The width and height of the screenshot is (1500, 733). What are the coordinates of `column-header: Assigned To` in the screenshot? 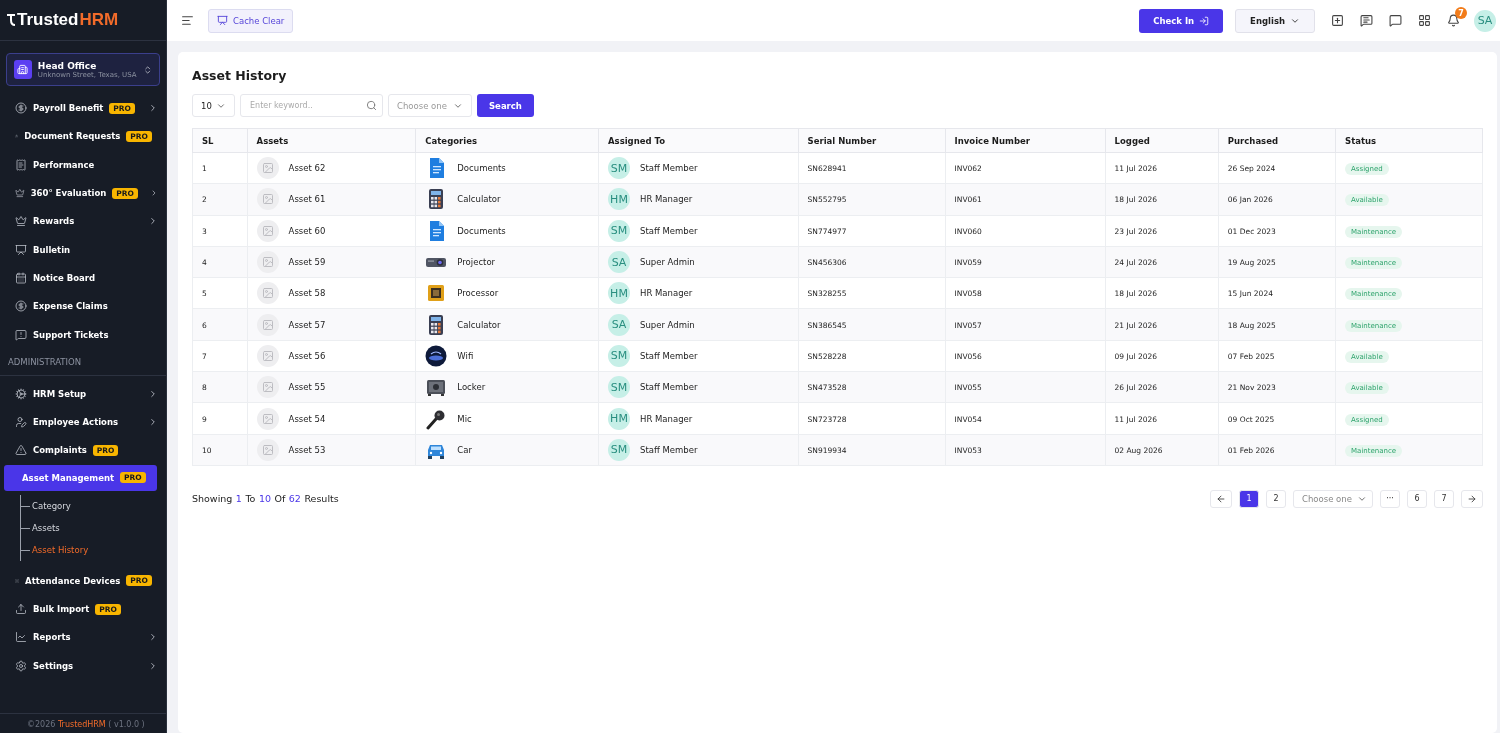 It's located at (698, 140).